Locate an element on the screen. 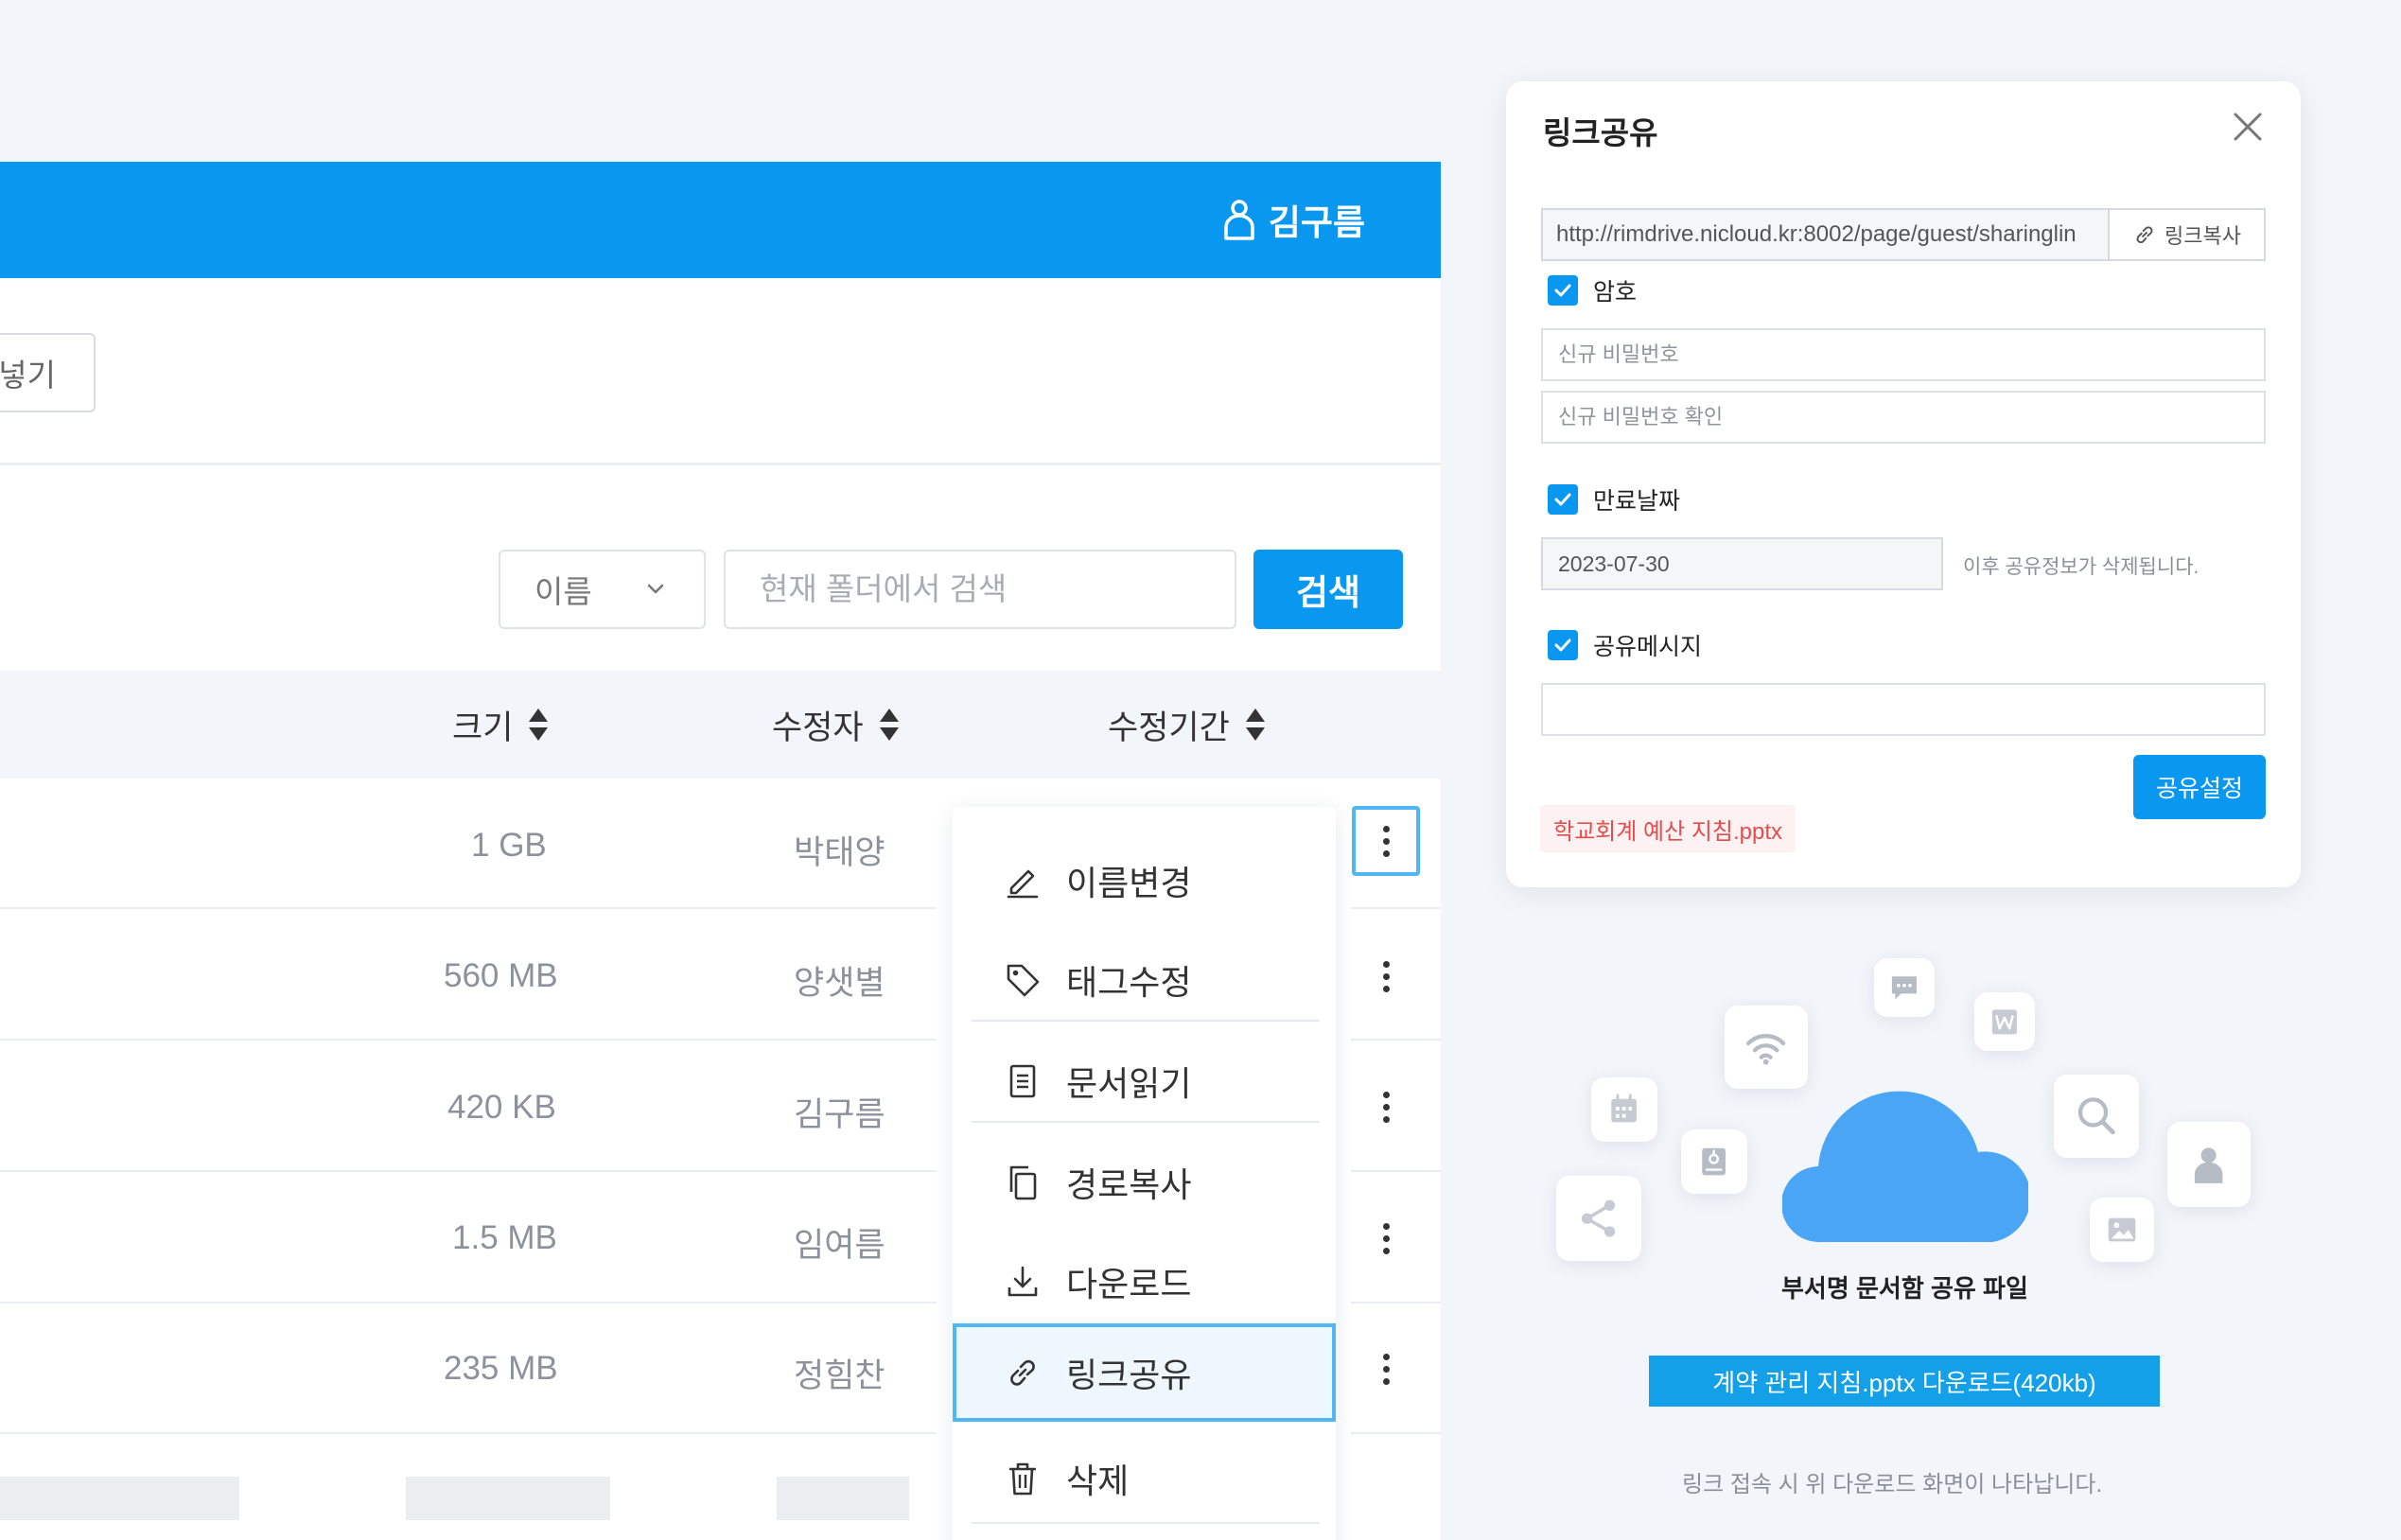 This screenshot has height=1540, width=2401. expiry-note: 이후 공유정보가 삭제됩니다. is located at coordinates (2081, 567).